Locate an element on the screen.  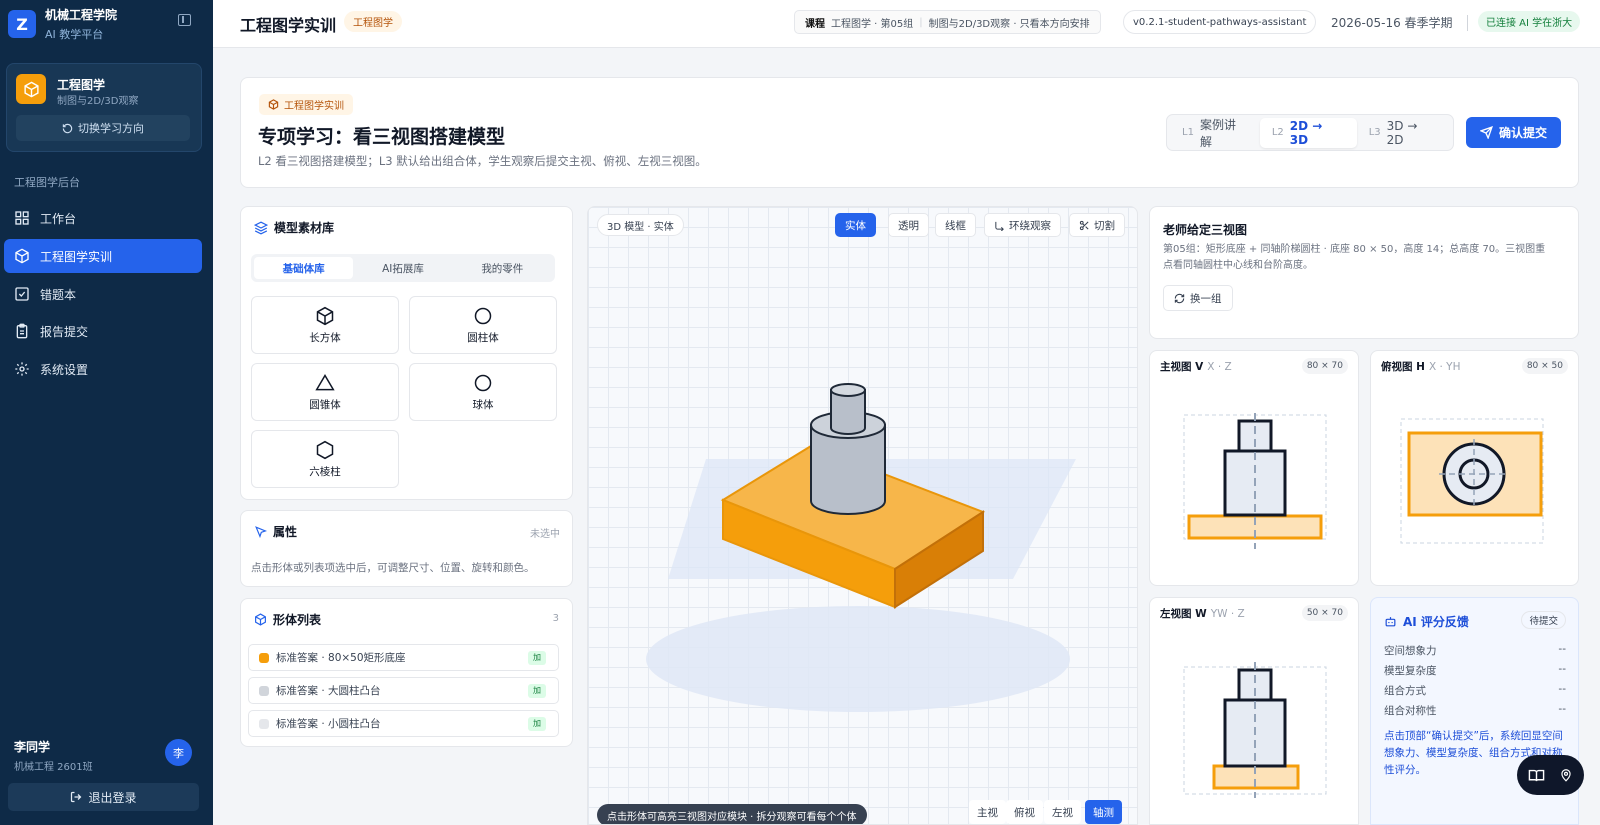
semester-date: 2026-05-16 春季学期 is located at coordinates (1392, 23).